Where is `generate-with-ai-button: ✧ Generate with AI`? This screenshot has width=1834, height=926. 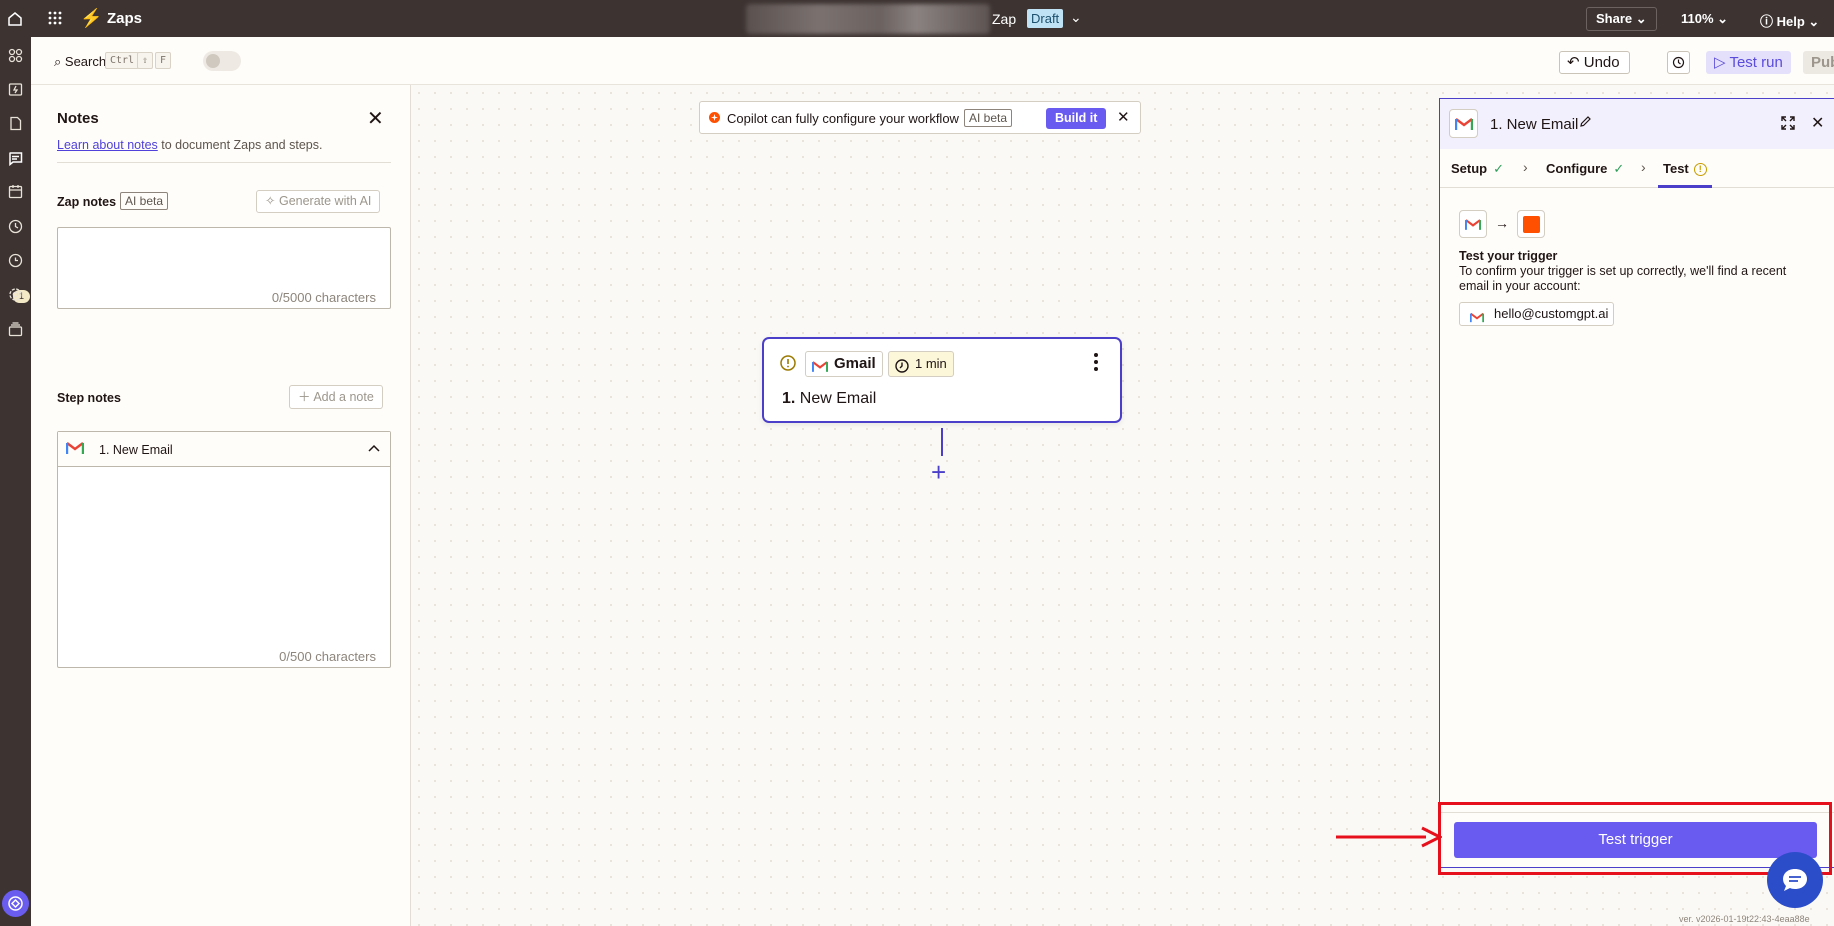 generate-with-ai-button: ✧ Generate with AI is located at coordinates (318, 201).